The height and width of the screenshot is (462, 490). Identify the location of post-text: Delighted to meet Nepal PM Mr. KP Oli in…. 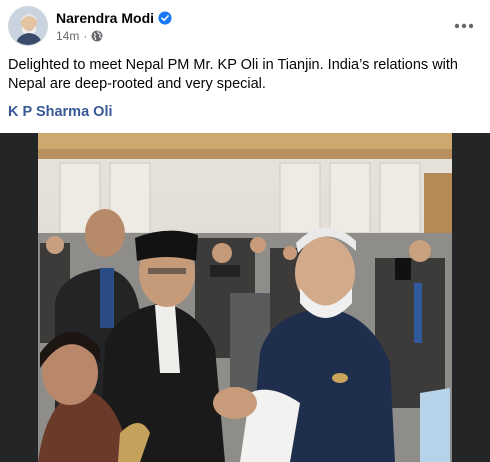
(233, 74).